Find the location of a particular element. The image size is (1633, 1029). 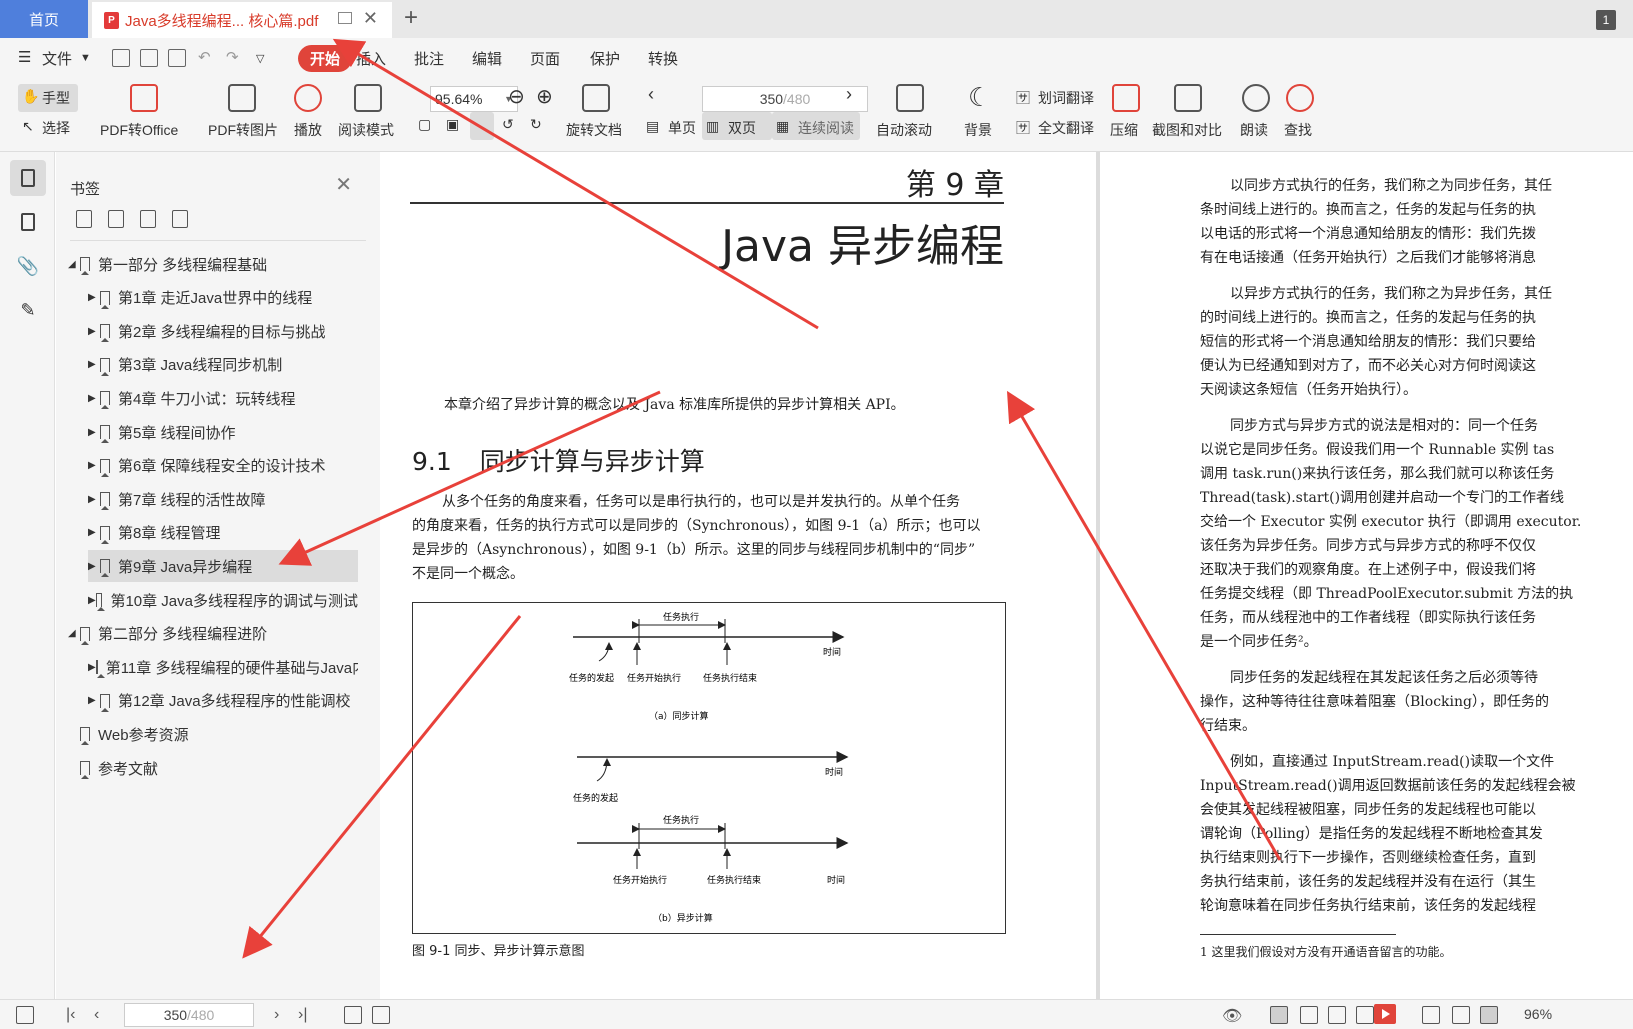

expand-bookmark-icon is located at coordinates (148, 219).